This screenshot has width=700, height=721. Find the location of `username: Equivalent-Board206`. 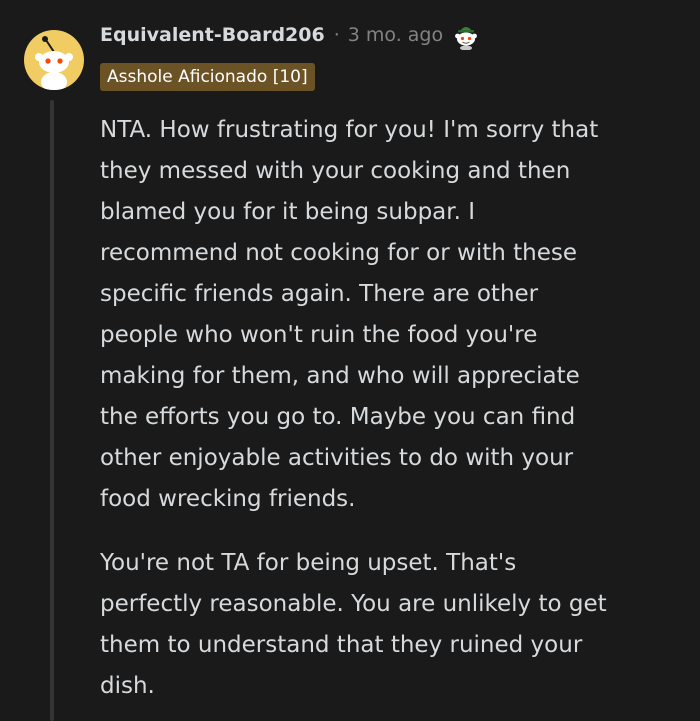

username: Equivalent-Board206 is located at coordinates (212, 35).